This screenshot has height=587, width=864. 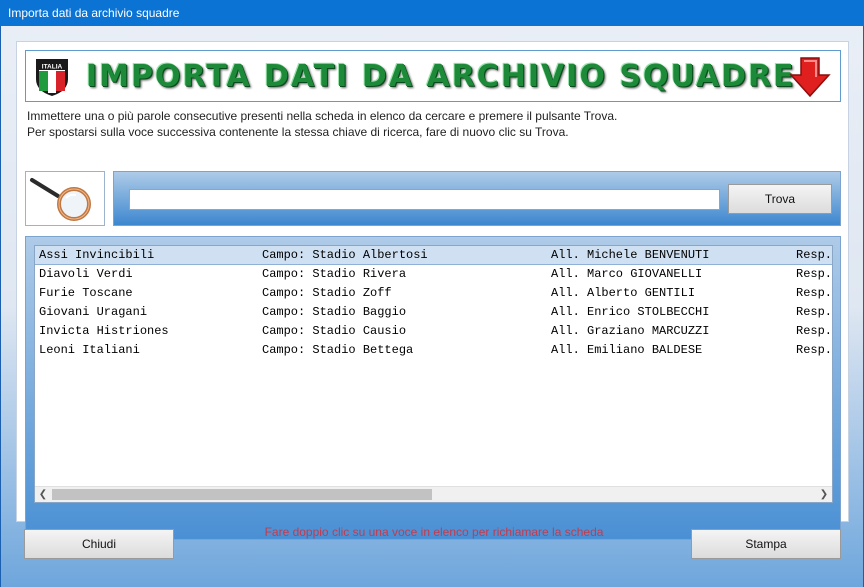 I want to click on list-cell-campo: Campo: Stadio Baggio, so click(x=334, y=312).